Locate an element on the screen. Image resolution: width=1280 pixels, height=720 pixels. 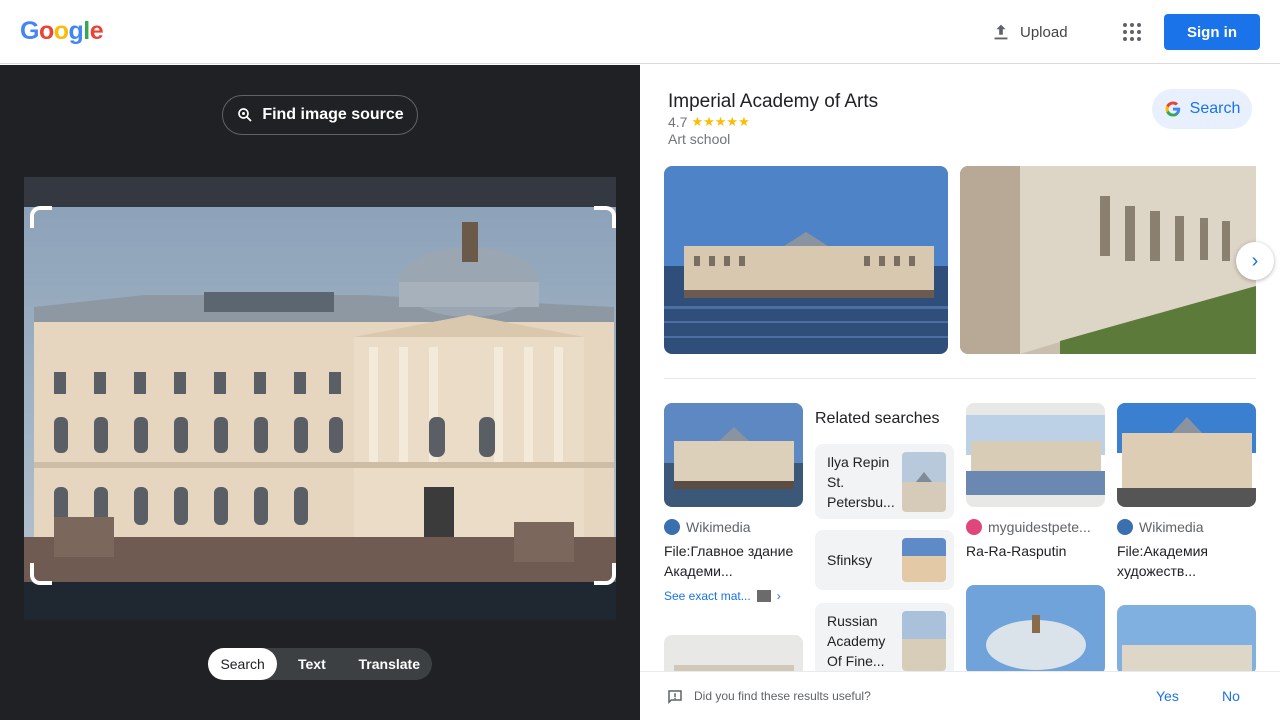
feedback-icon is located at coordinates (675, 697).